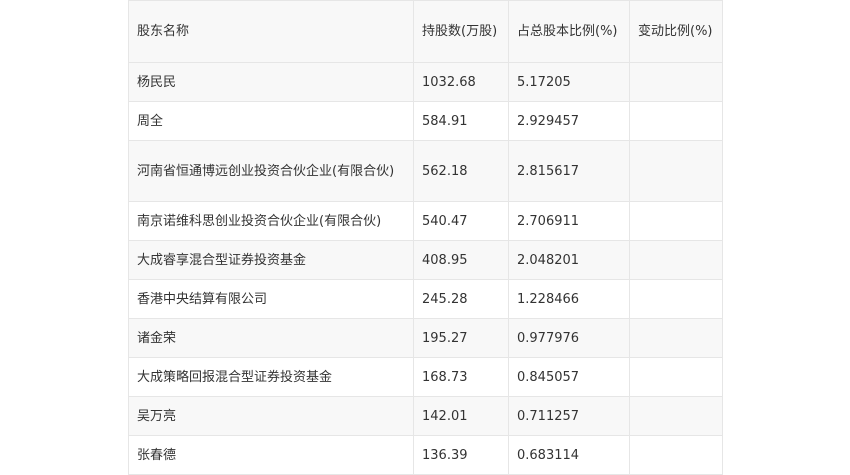  Describe the element at coordinates (569, 338) in the screenshot. I see `cell-ratio: 0.977976` at that location.